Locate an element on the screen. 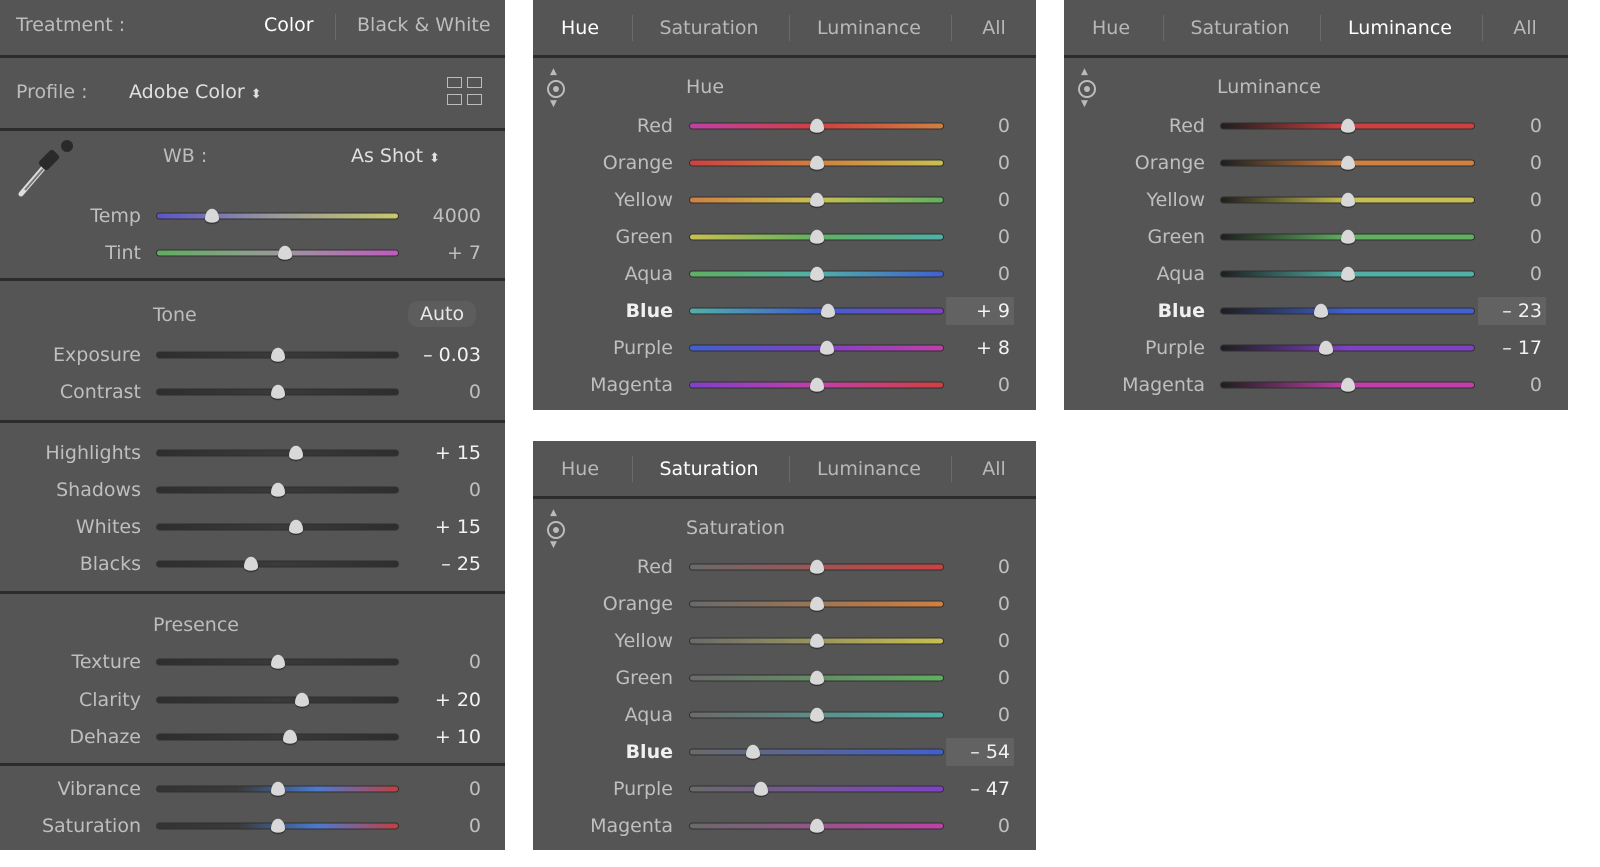 Image resolution: width=1600 pixels, height=867 pixels. blacks-slider is located at coordinates (277, 563).